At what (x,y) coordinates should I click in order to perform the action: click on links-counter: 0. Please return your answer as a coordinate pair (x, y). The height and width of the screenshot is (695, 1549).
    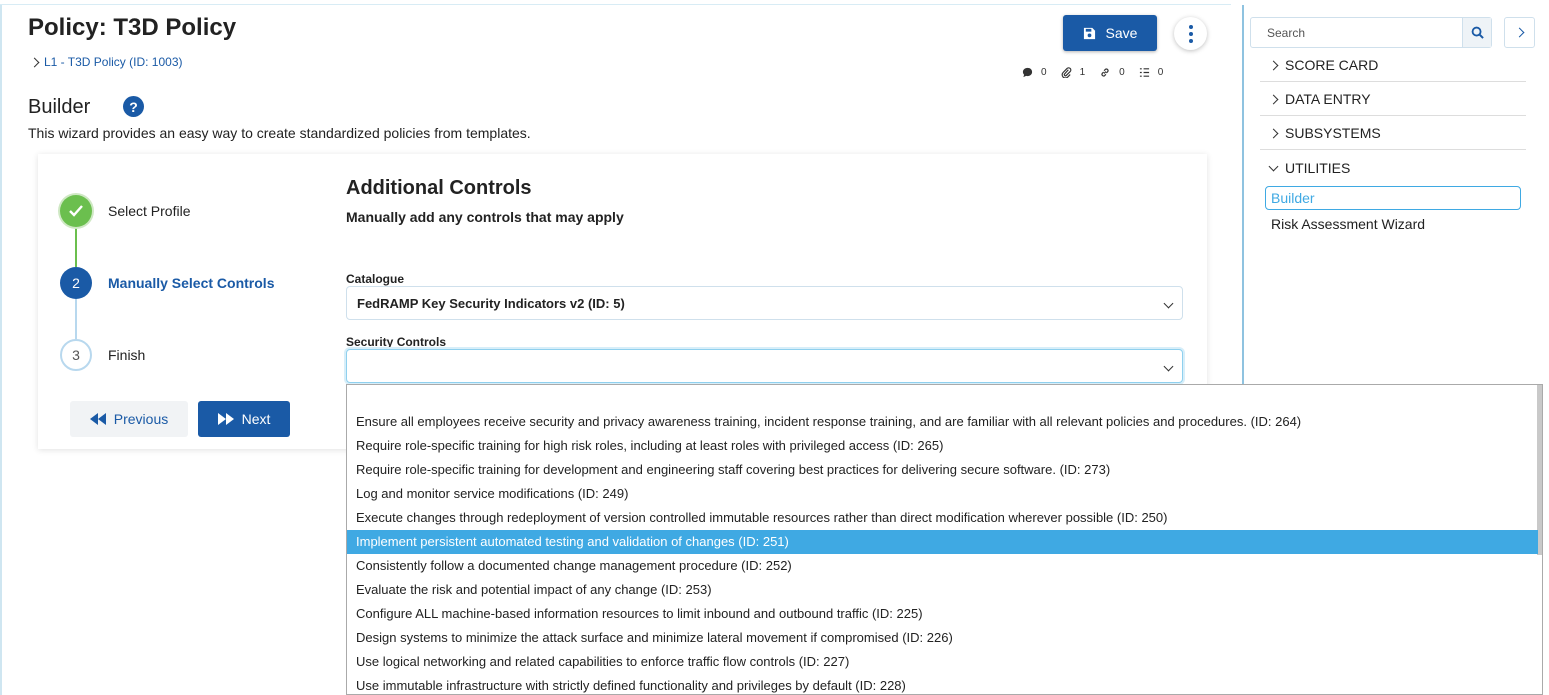
    Looking at the image, I should click on (1112, 72).